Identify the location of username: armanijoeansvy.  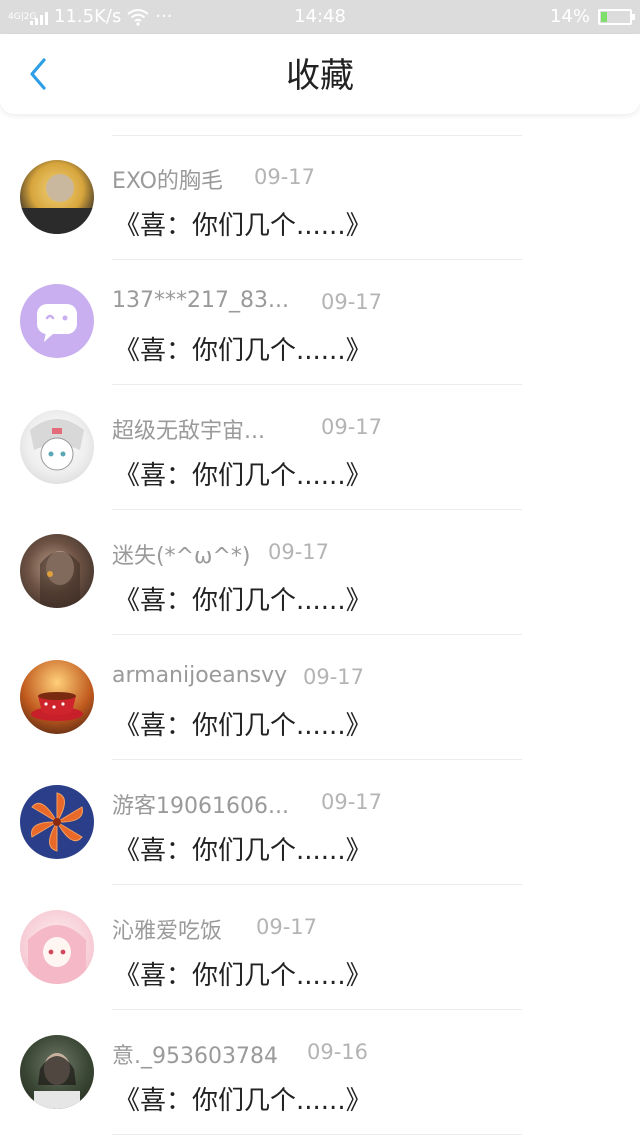
(200, 675).